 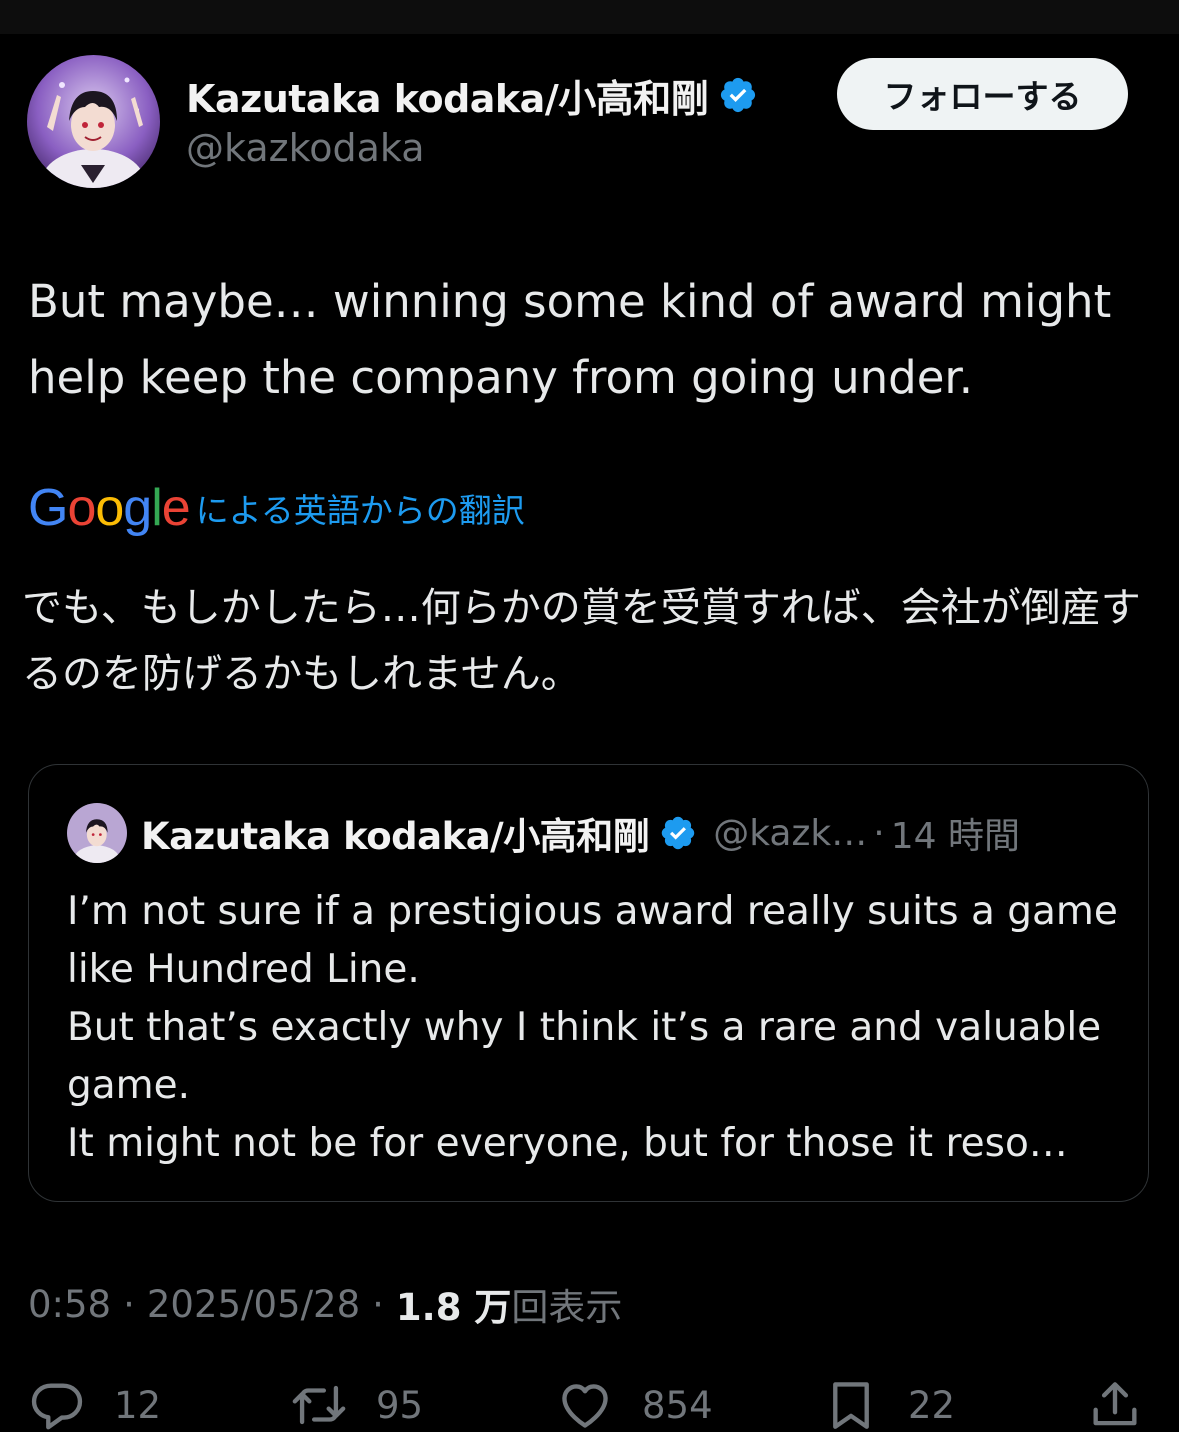 I want to click on share-button, so click(x=1115, y=1402).